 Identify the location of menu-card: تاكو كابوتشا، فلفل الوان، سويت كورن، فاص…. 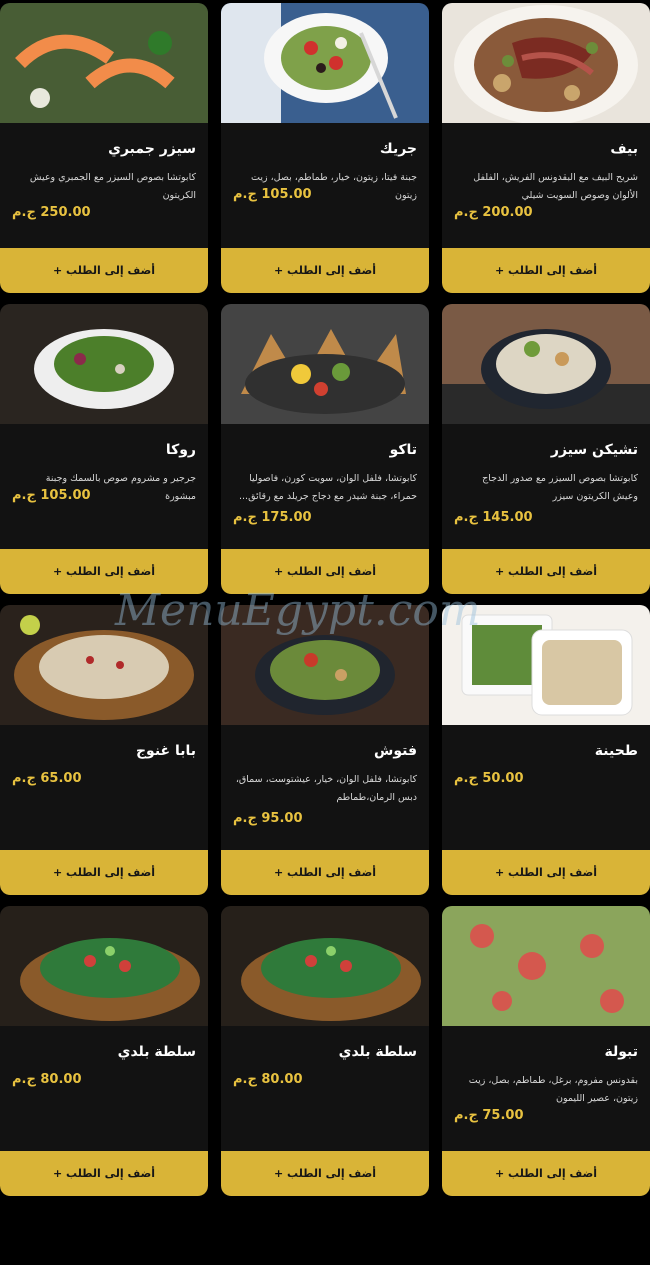
(325, 449).